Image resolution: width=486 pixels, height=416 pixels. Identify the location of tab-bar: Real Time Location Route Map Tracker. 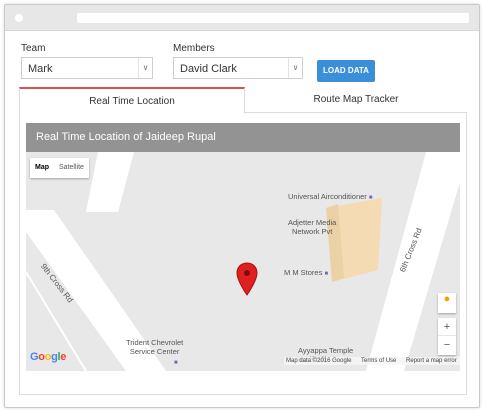
(243, 100).